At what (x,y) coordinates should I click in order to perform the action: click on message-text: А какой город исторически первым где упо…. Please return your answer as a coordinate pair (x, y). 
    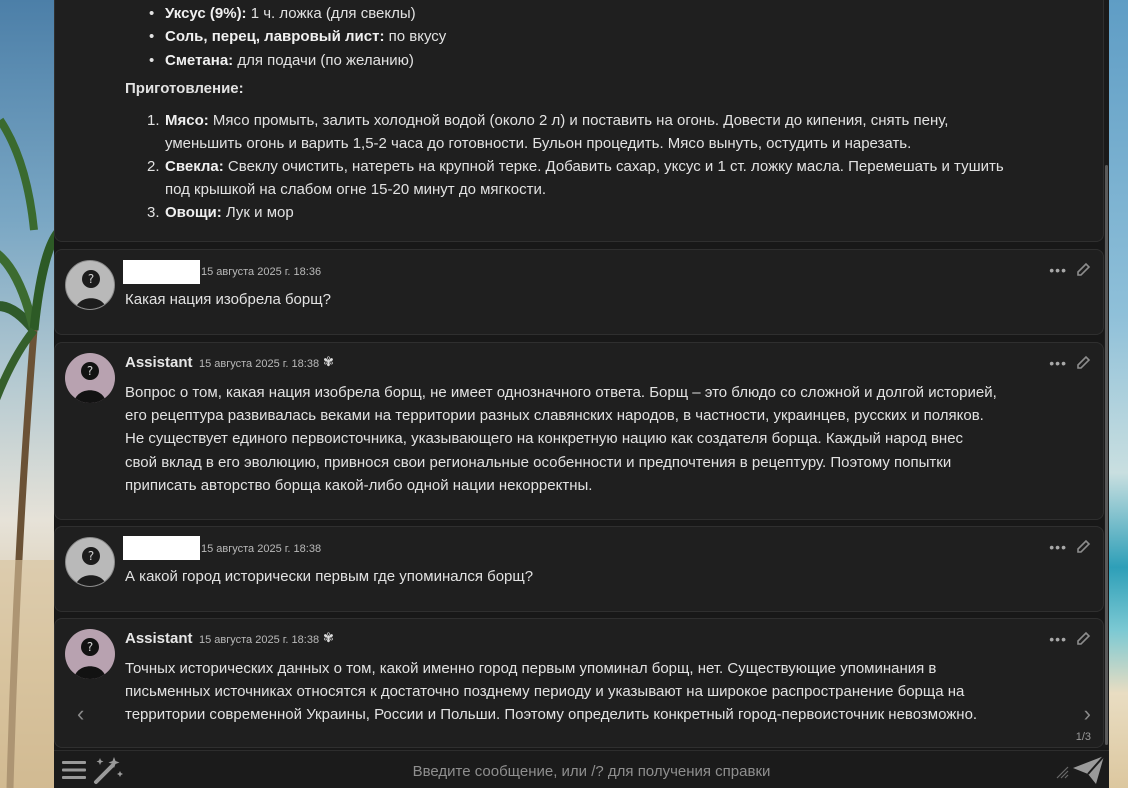
    Looking at the image, I should click on (329, 576).